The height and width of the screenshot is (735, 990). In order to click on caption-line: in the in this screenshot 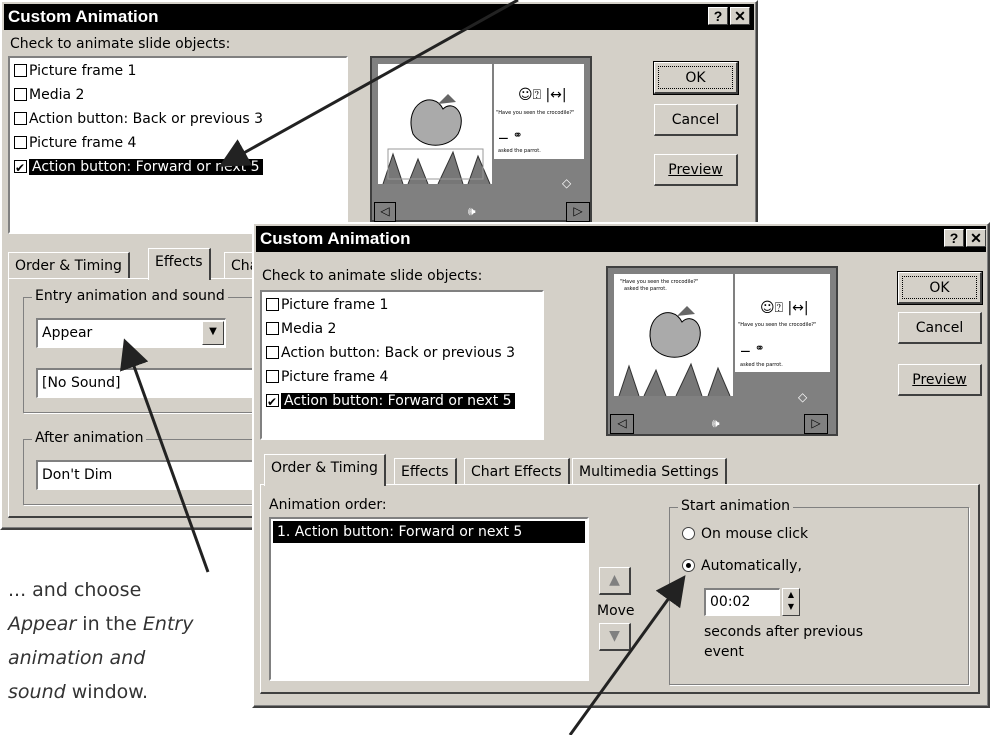, I will do `click(109, 624)`.